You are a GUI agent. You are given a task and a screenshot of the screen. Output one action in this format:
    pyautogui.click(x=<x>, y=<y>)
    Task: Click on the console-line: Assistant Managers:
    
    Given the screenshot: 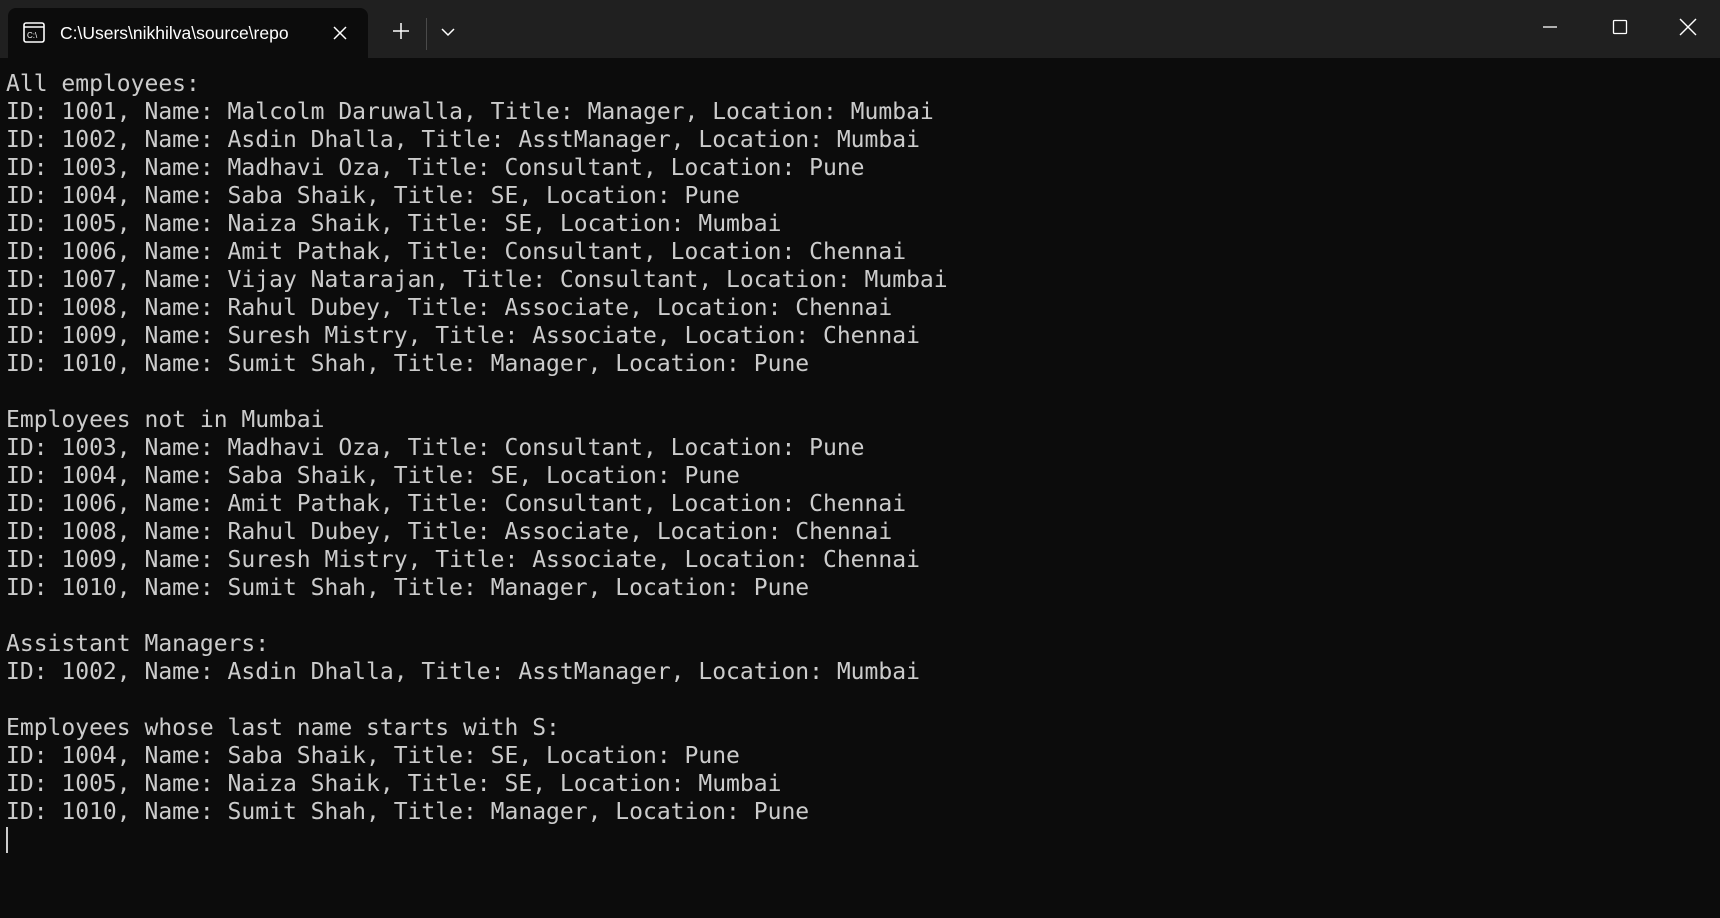 What is the action you would take?
    pyautogui.click(x=138, y=644)
    